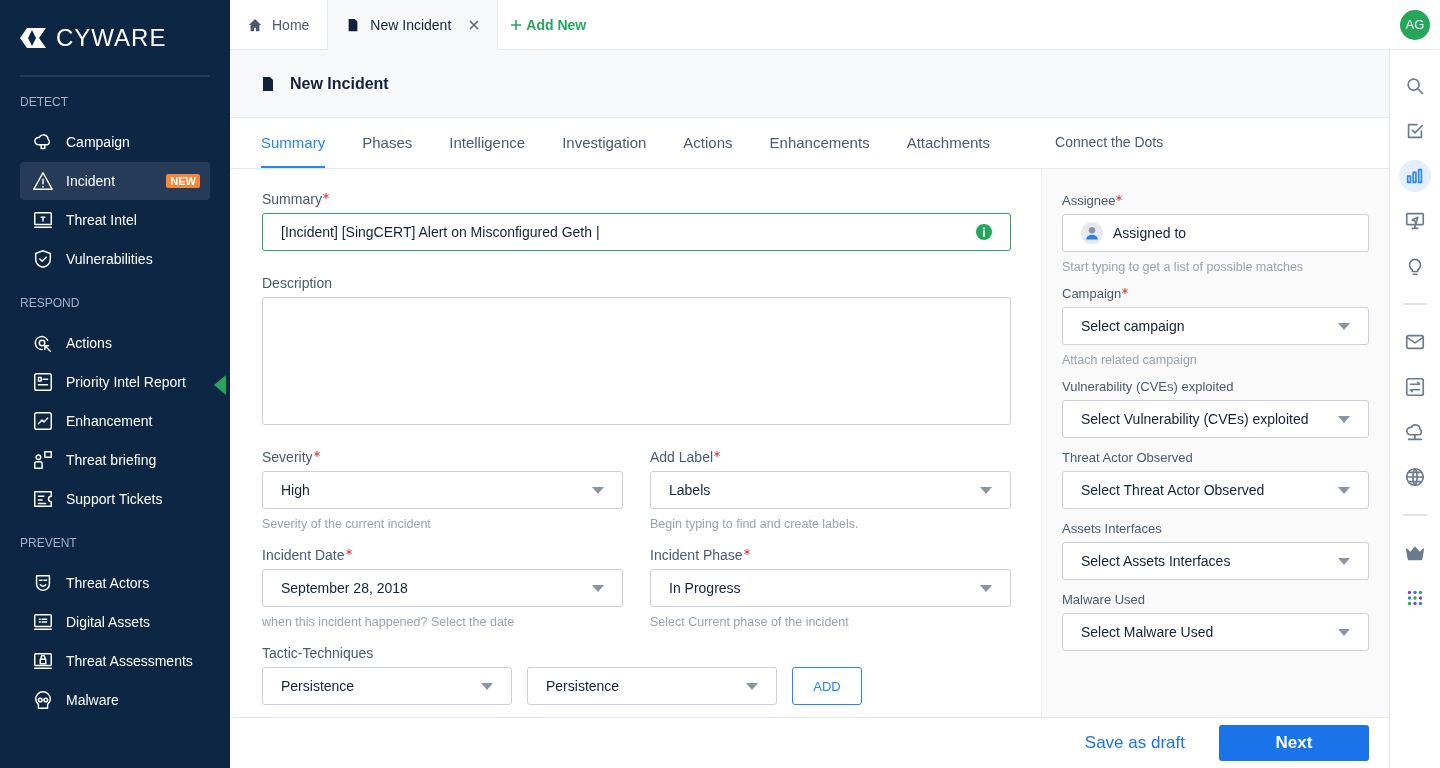 Image resolution: width=1440 pixels, height=768 pixels. I want to click on field-label: Vulnerability (CVEs) exploited, so click(1148, 386).